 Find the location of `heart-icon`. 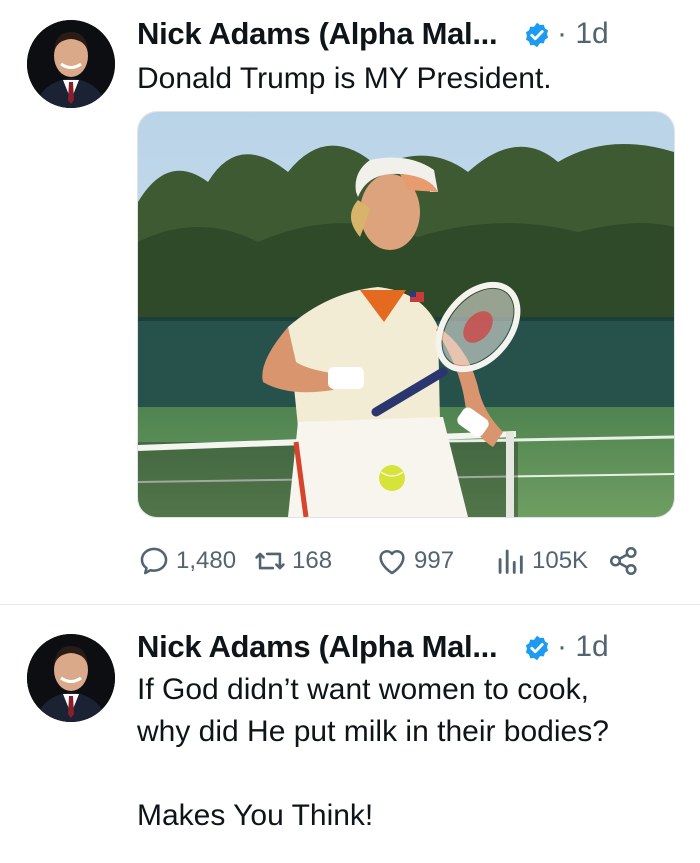

heart-icon is located at coordinates (392, 562).